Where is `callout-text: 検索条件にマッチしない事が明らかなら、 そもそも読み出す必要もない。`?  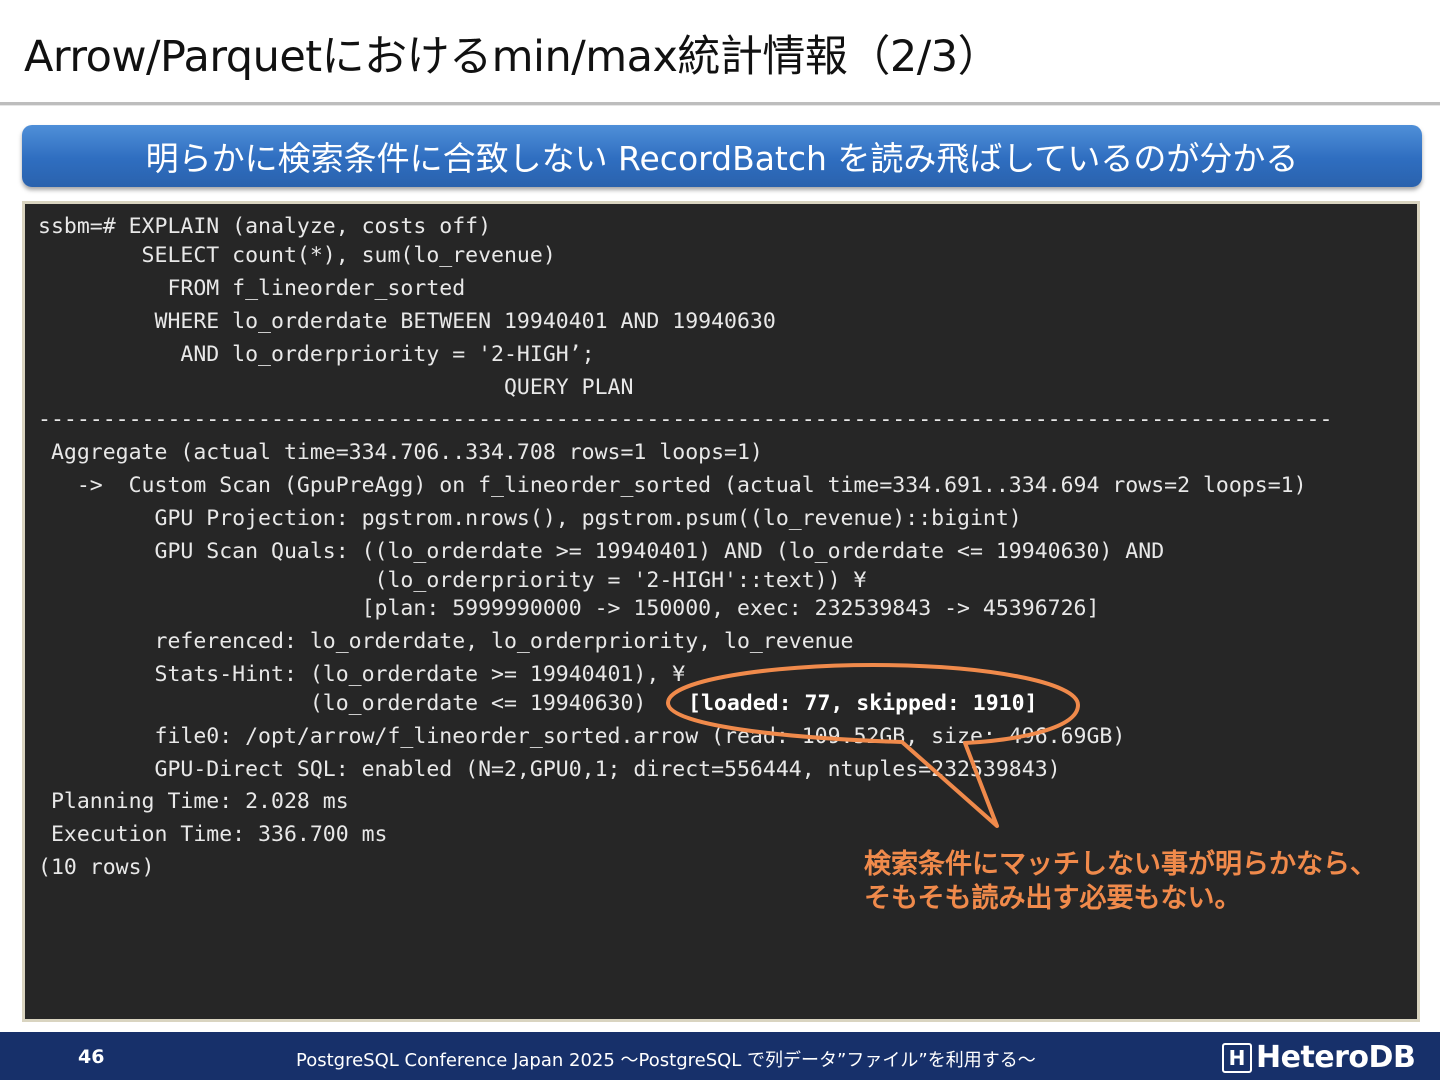 callout-text: 検索条件にマッチしない事が明らかなら、 そもそも読み出す必要もない。 is located at coordinates (1120, 882).